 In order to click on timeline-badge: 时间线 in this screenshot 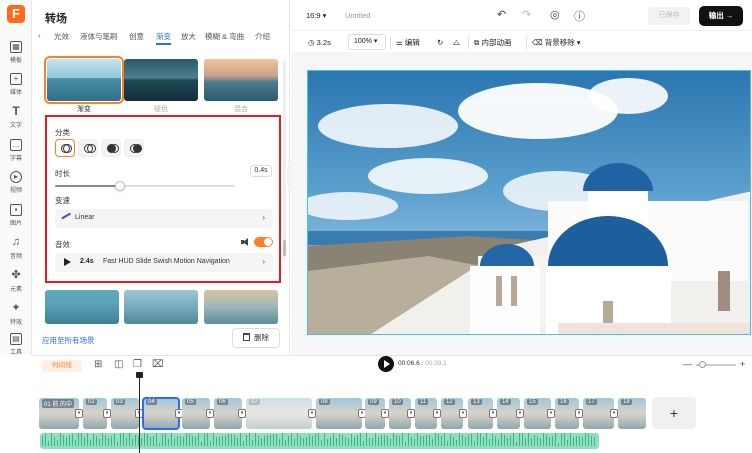, I will do `click(62, 366)`.